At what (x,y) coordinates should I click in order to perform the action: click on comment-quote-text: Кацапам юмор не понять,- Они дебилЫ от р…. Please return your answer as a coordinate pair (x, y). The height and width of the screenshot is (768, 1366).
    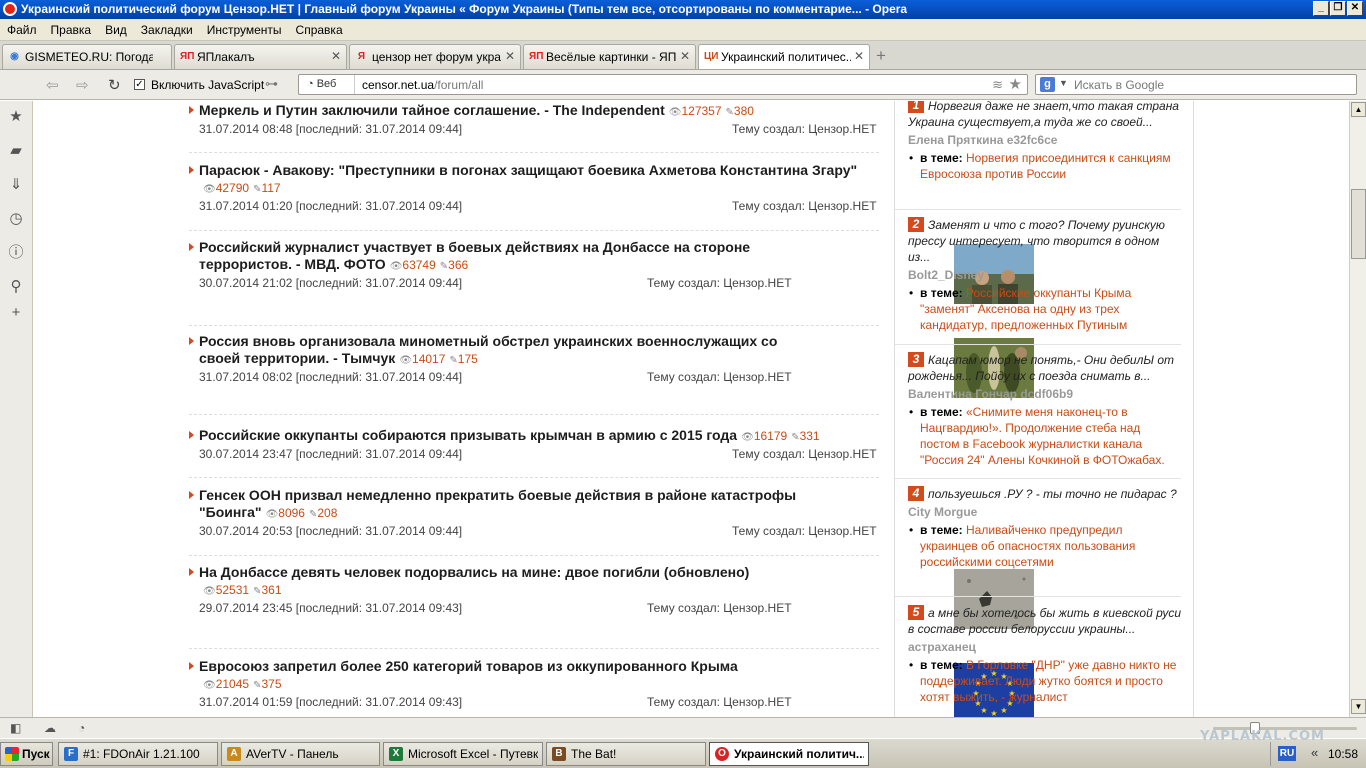
    Looking at the image, I should click on (1041, 368).